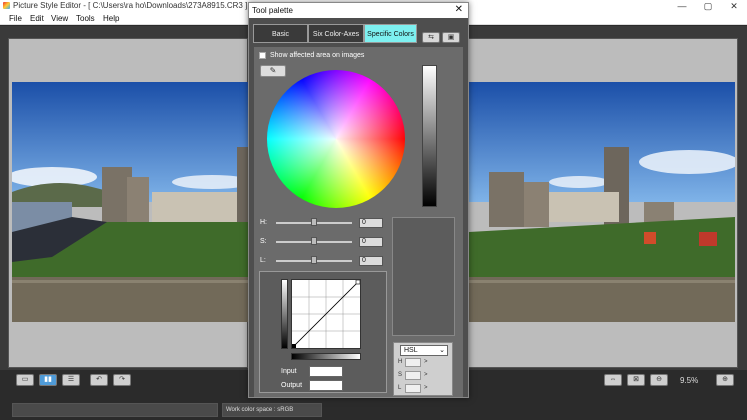  I want to click on color-mode-select: HSL ⌄, so click(424, 350).